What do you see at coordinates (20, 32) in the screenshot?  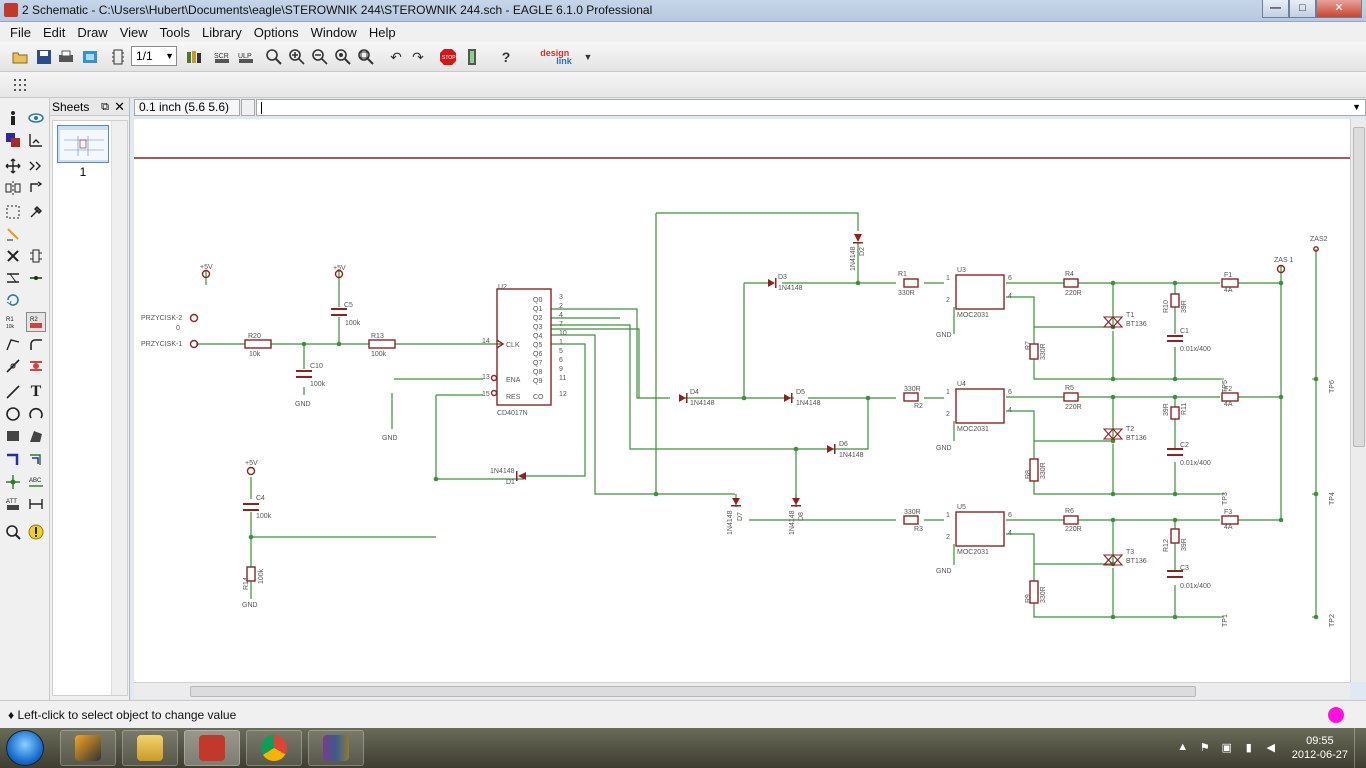 I see `menu-file: File` at bounding box center [20, 32].